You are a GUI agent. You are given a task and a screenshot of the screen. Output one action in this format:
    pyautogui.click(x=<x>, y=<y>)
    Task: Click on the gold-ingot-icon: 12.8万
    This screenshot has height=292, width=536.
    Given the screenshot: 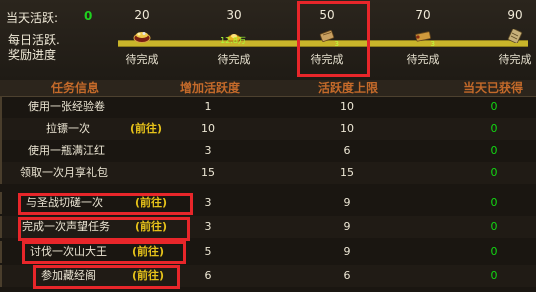 What is the action you would take?
    pyautogui.click(x=233, y=37)
    